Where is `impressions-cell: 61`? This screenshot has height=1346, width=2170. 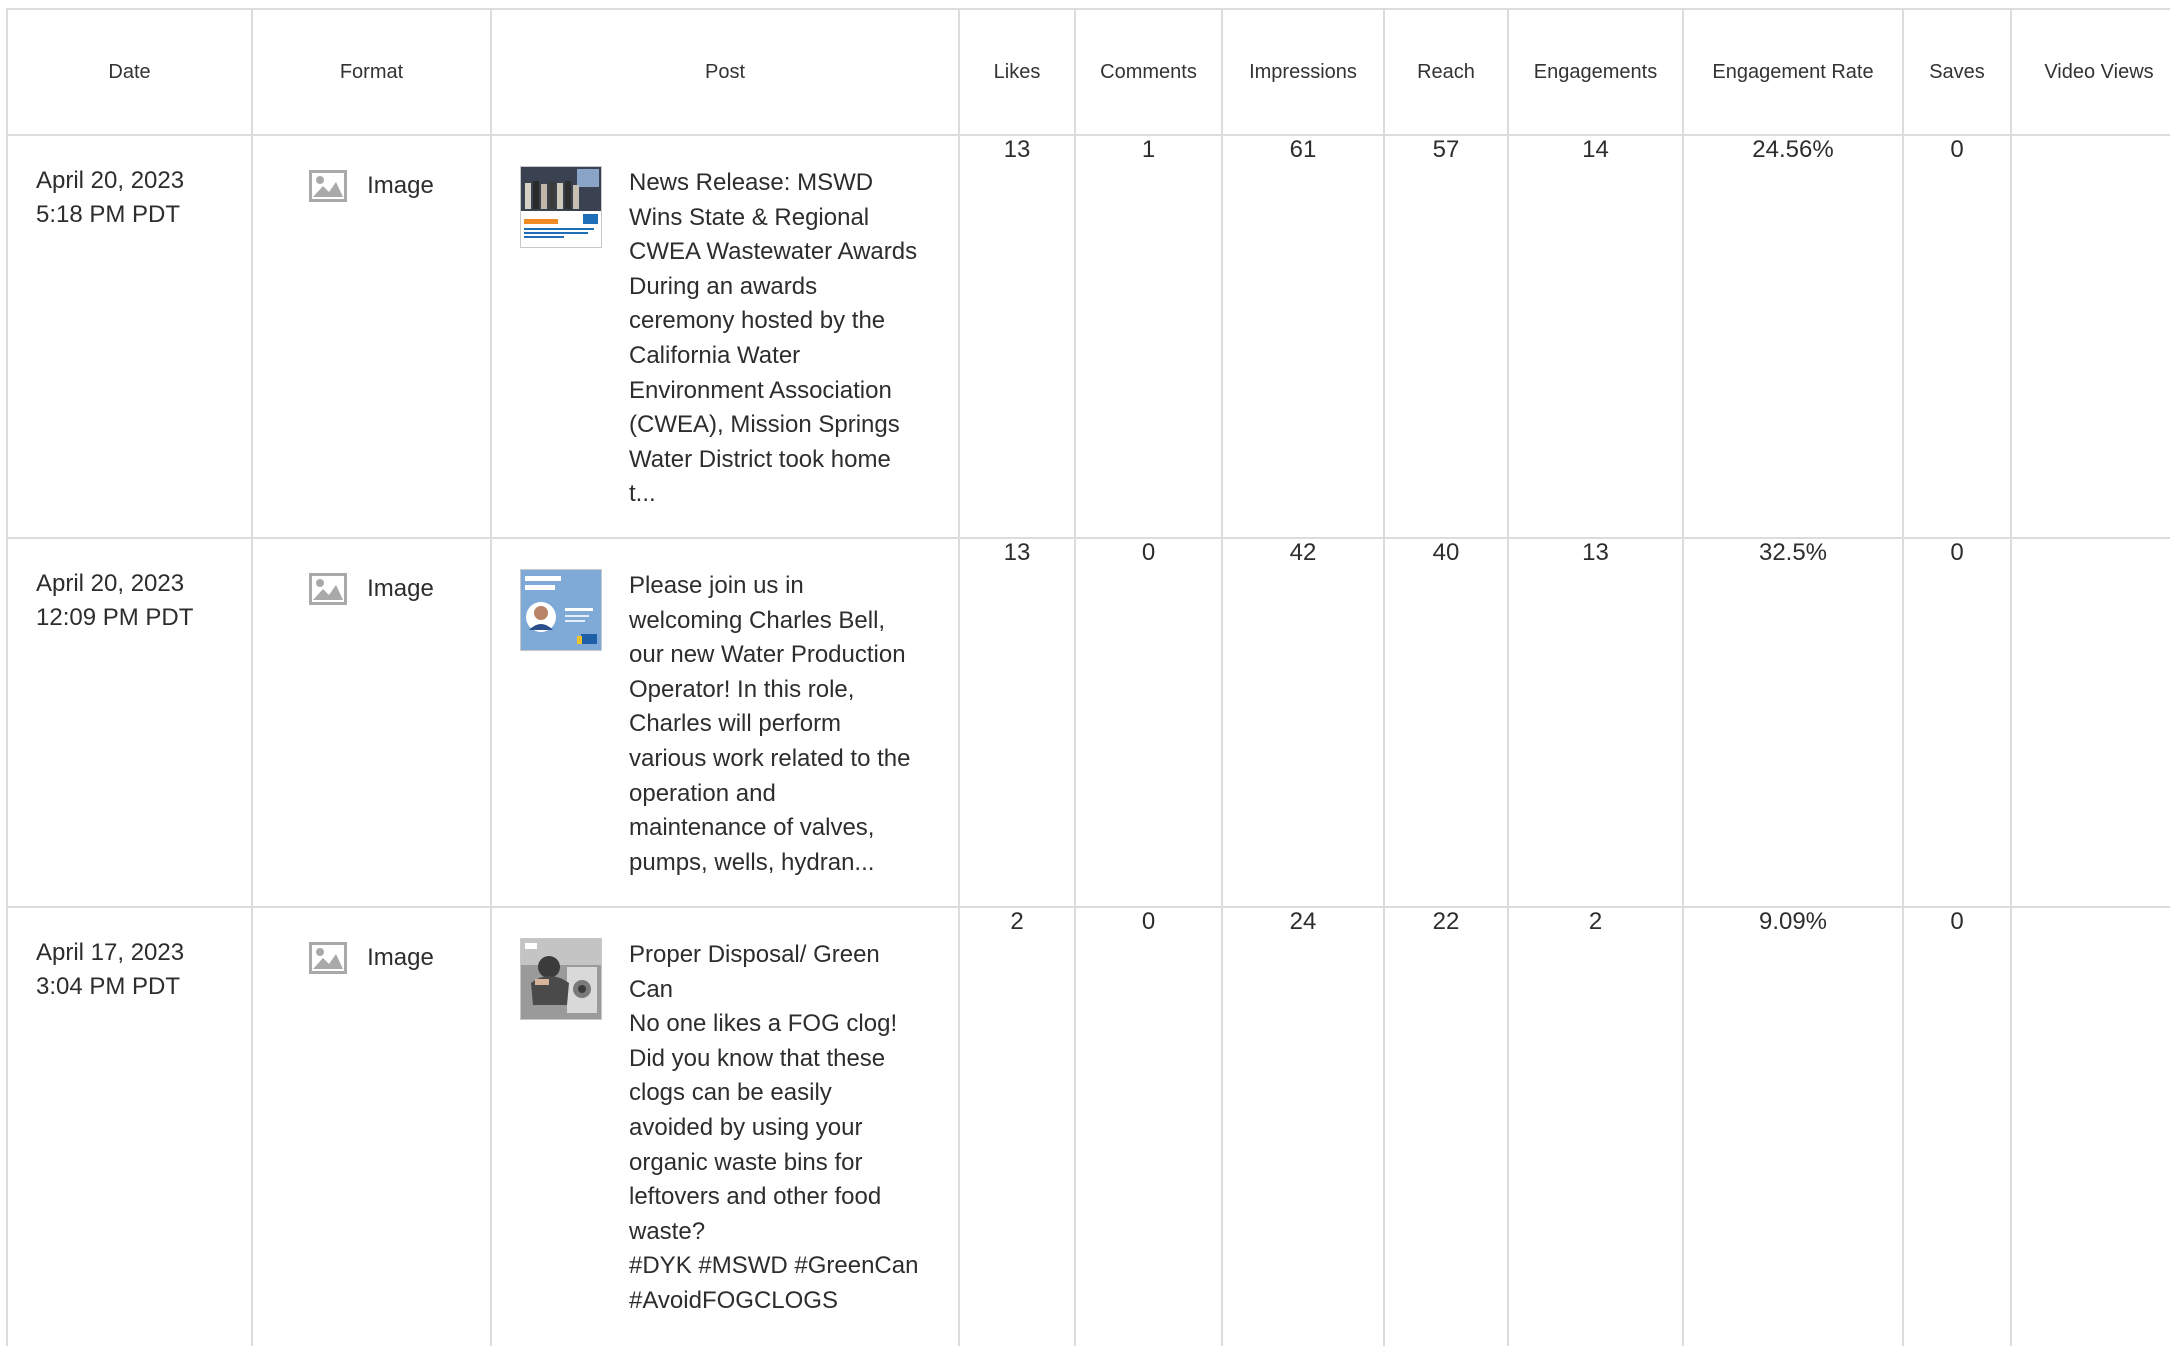
impressions-cell: 61 is located at coordinates (1303, 336).